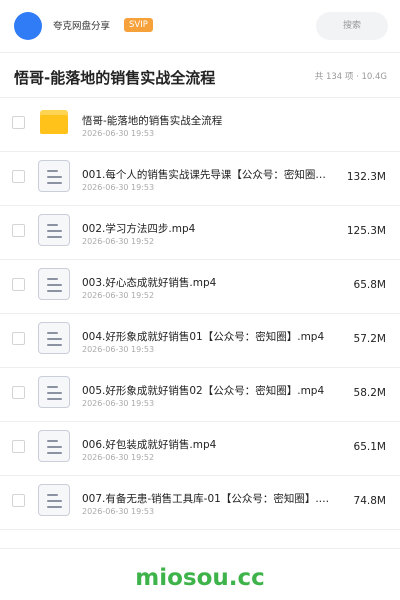  I want to click on list-item: 003.好心态成就好销售.mp4 2026-06-30 19:52 65.8M, so click(200, 287).